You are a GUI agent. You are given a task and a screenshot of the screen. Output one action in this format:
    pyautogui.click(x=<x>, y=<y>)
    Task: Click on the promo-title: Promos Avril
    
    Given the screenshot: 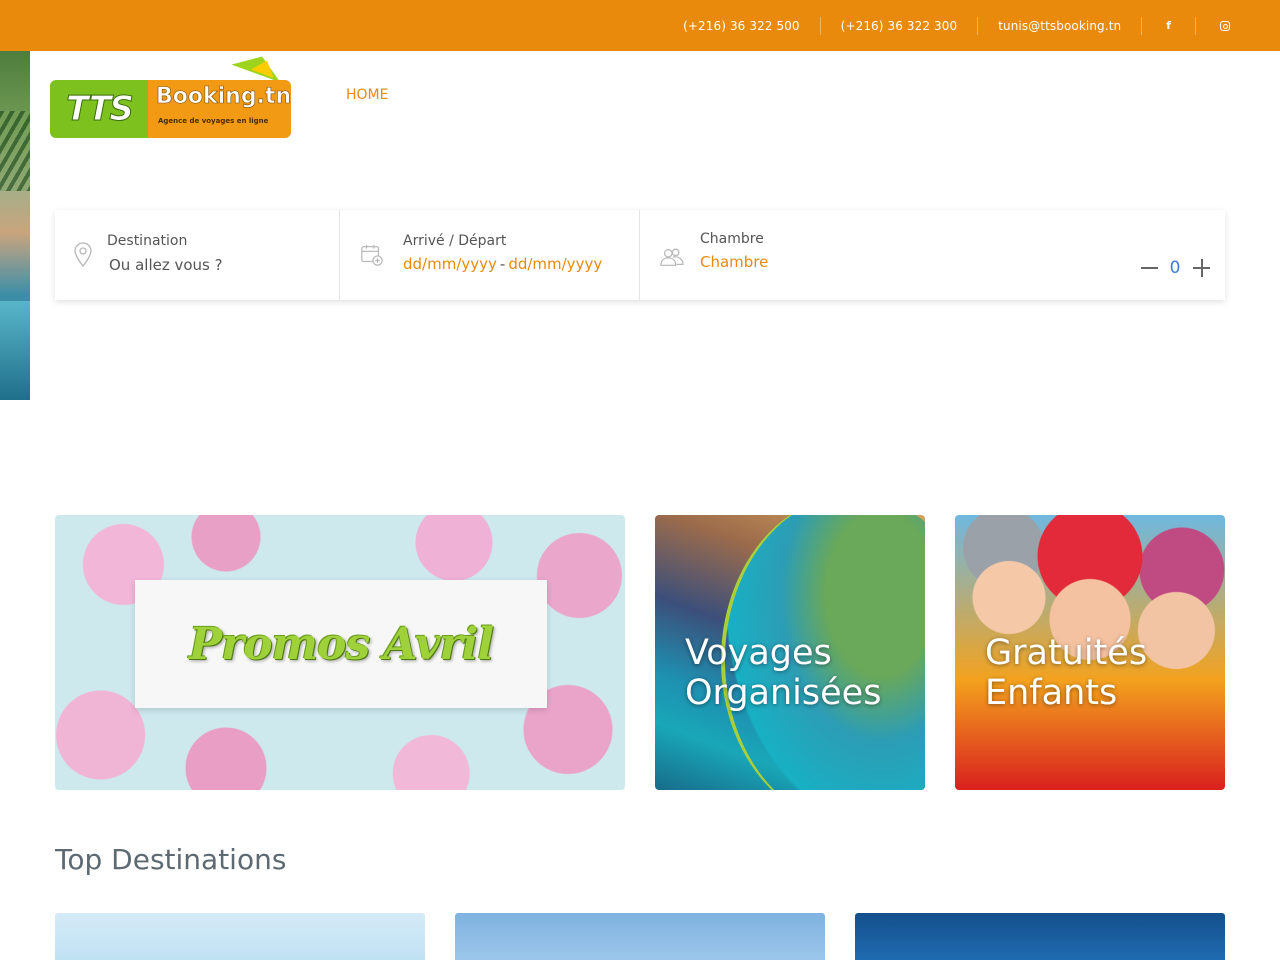 What is the action you would take?
    pyautogui.click(x=341, y=644)
    